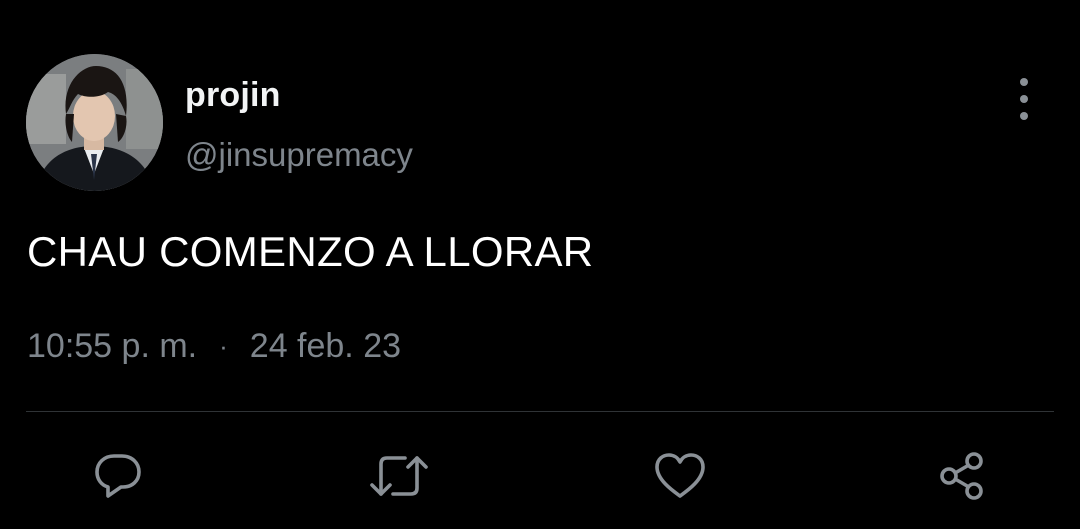 The height and width of the screenshot is (529, 1080). I want to click on share-button, so click(962, 476).